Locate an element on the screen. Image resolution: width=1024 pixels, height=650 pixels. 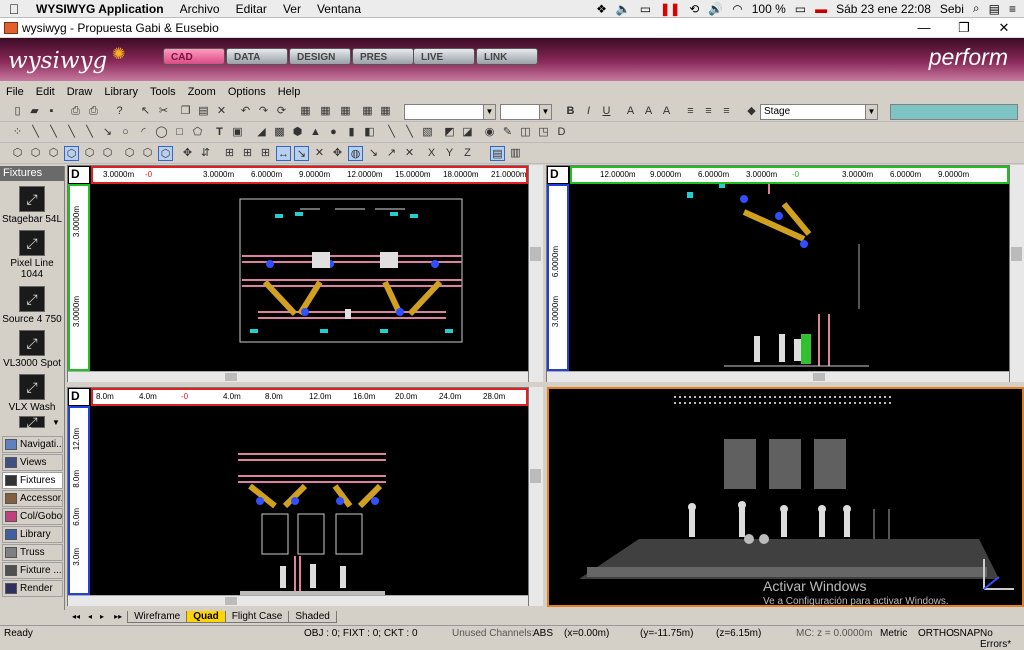
tab-shaded: Shaded is located at coordinates (312, 616).